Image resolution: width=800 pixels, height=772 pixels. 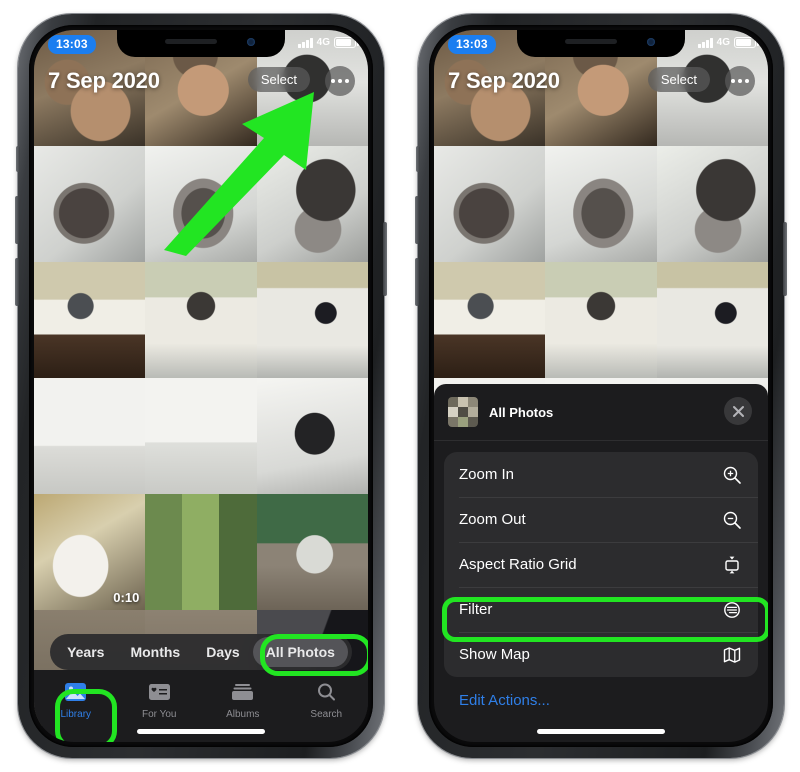 What do you see at coordinates (90, 552) in the screenshot?
I see `photo-cell-video: 0:10` at bounding box center [90, 552].